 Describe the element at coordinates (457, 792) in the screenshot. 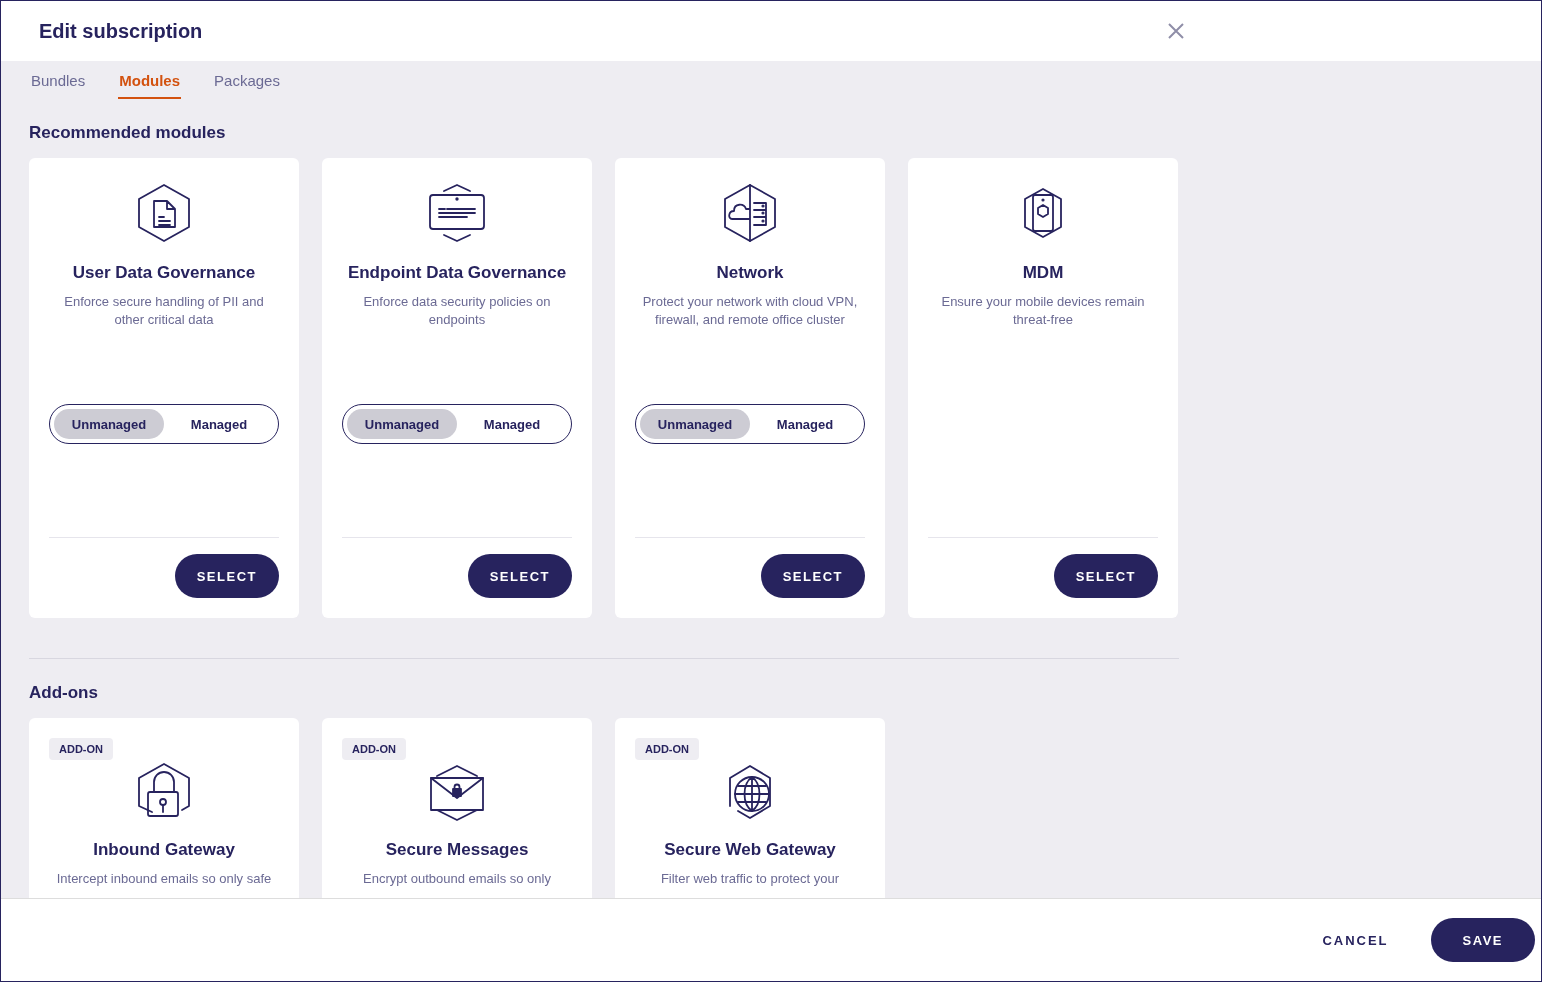

I see `envelope-icon` at that location.